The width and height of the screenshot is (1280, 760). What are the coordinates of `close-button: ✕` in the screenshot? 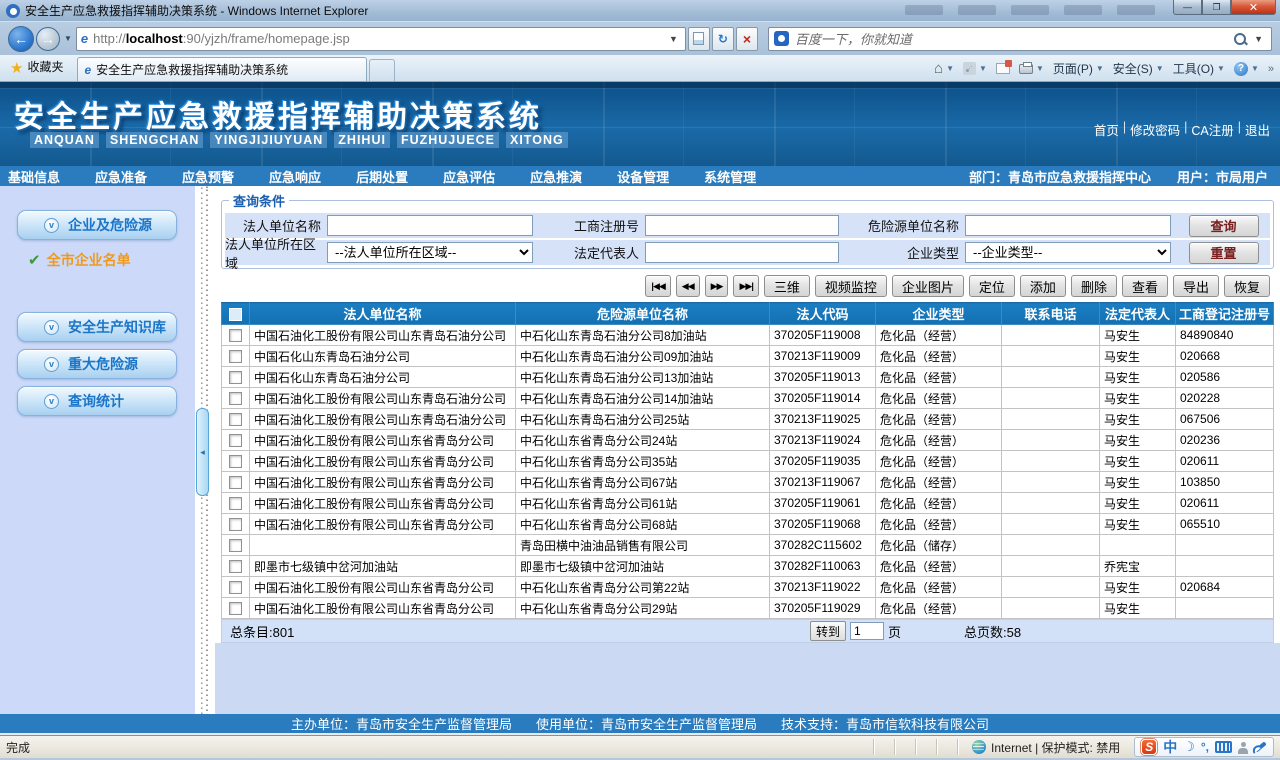 It's located at (1253, 7).